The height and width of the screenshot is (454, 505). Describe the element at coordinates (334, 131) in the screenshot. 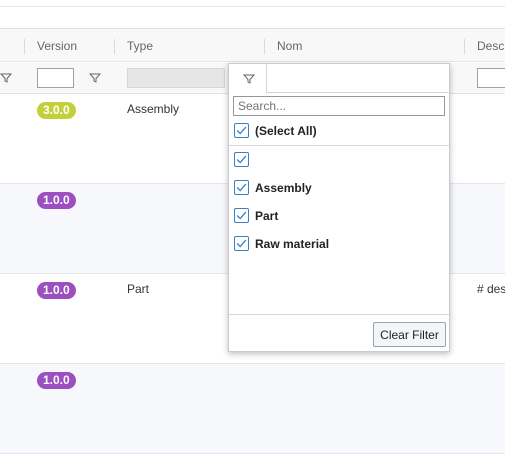

I see `select-all-option: (Select All)` at that location.